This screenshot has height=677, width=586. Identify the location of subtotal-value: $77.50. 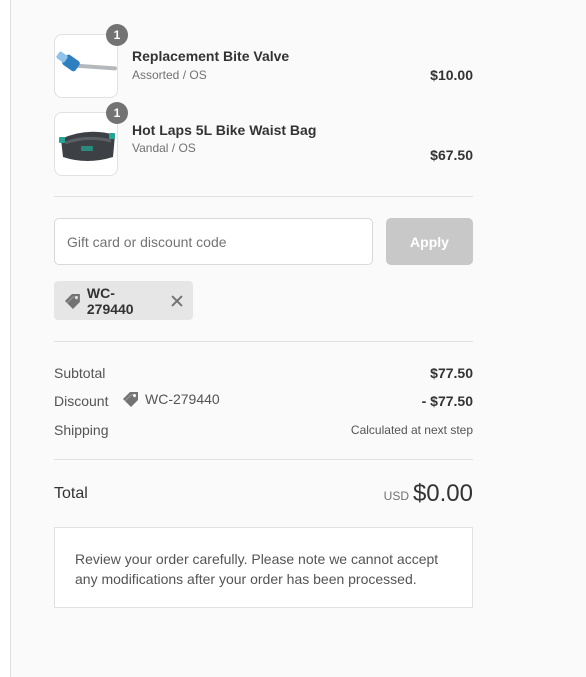
(451, 373).